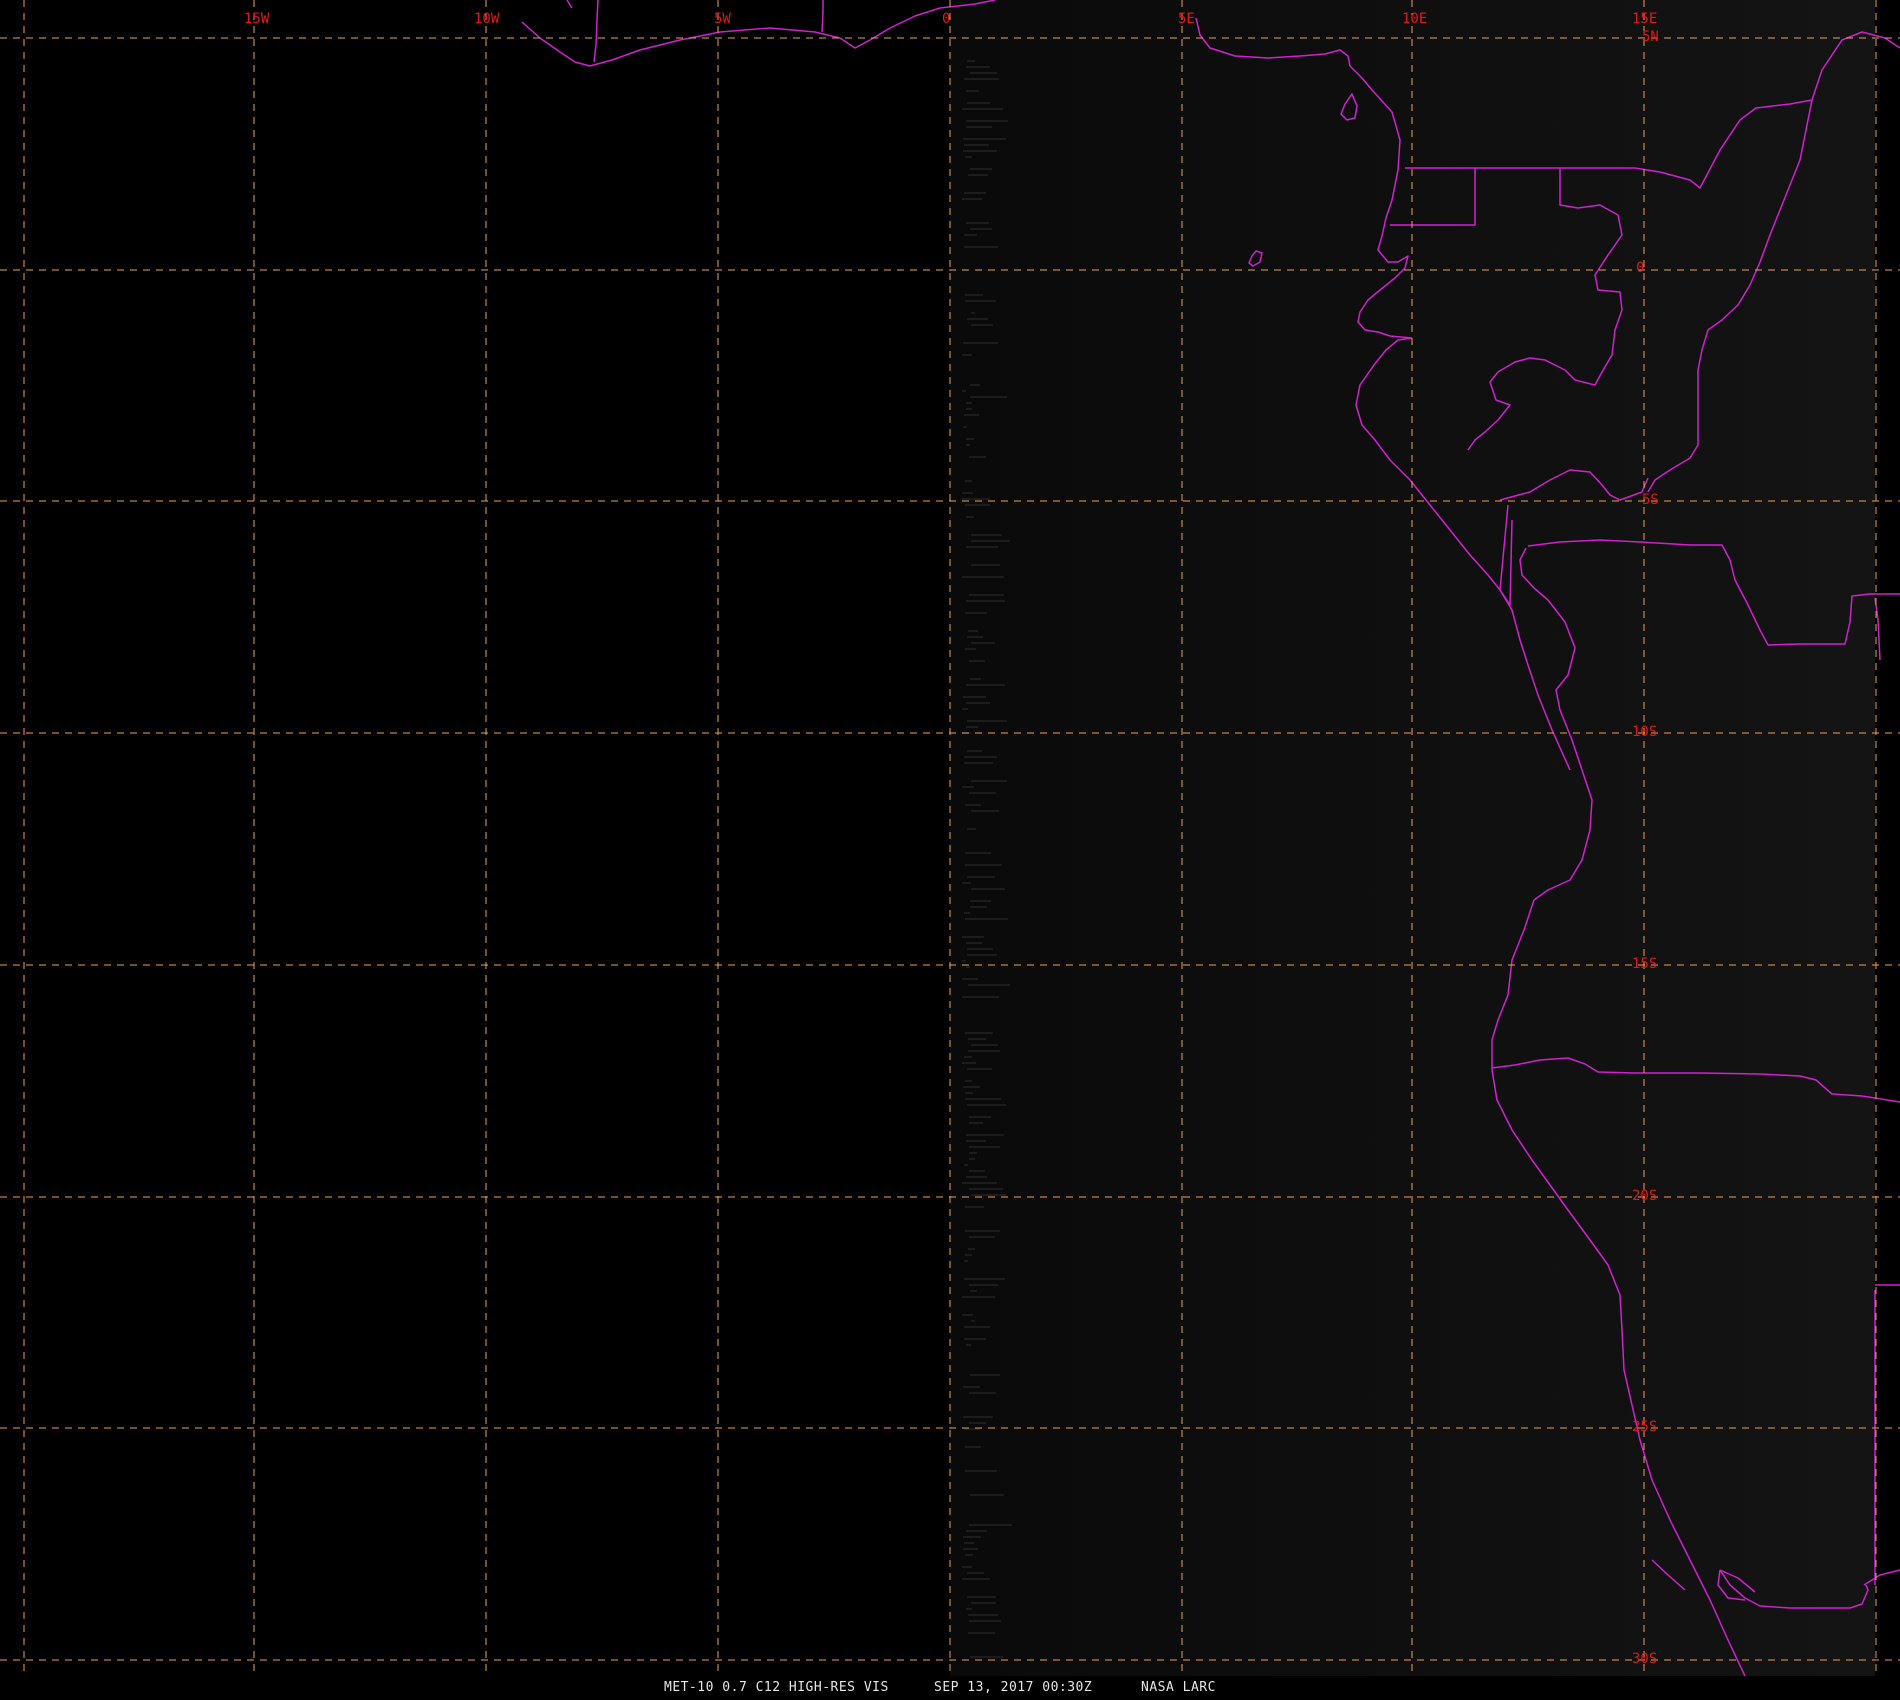 This screenshot has width=1900, height=1700. Describe the element at coordinates (1644, 19) in the screenshot. I see `lon-label-15e: 15E` at that location.